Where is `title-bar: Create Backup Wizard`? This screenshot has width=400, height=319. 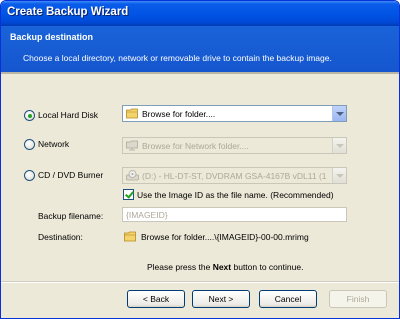 title-bar: Create Backup Wizard is located at coordinates (200, 13).